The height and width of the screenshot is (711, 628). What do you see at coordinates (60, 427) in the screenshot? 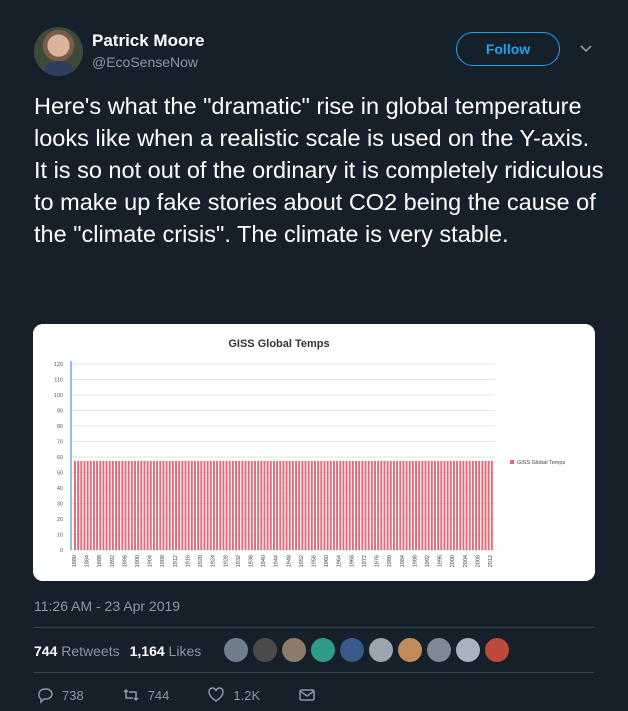
I see `y-tick-label: 80` at bounding box center [60, 427].